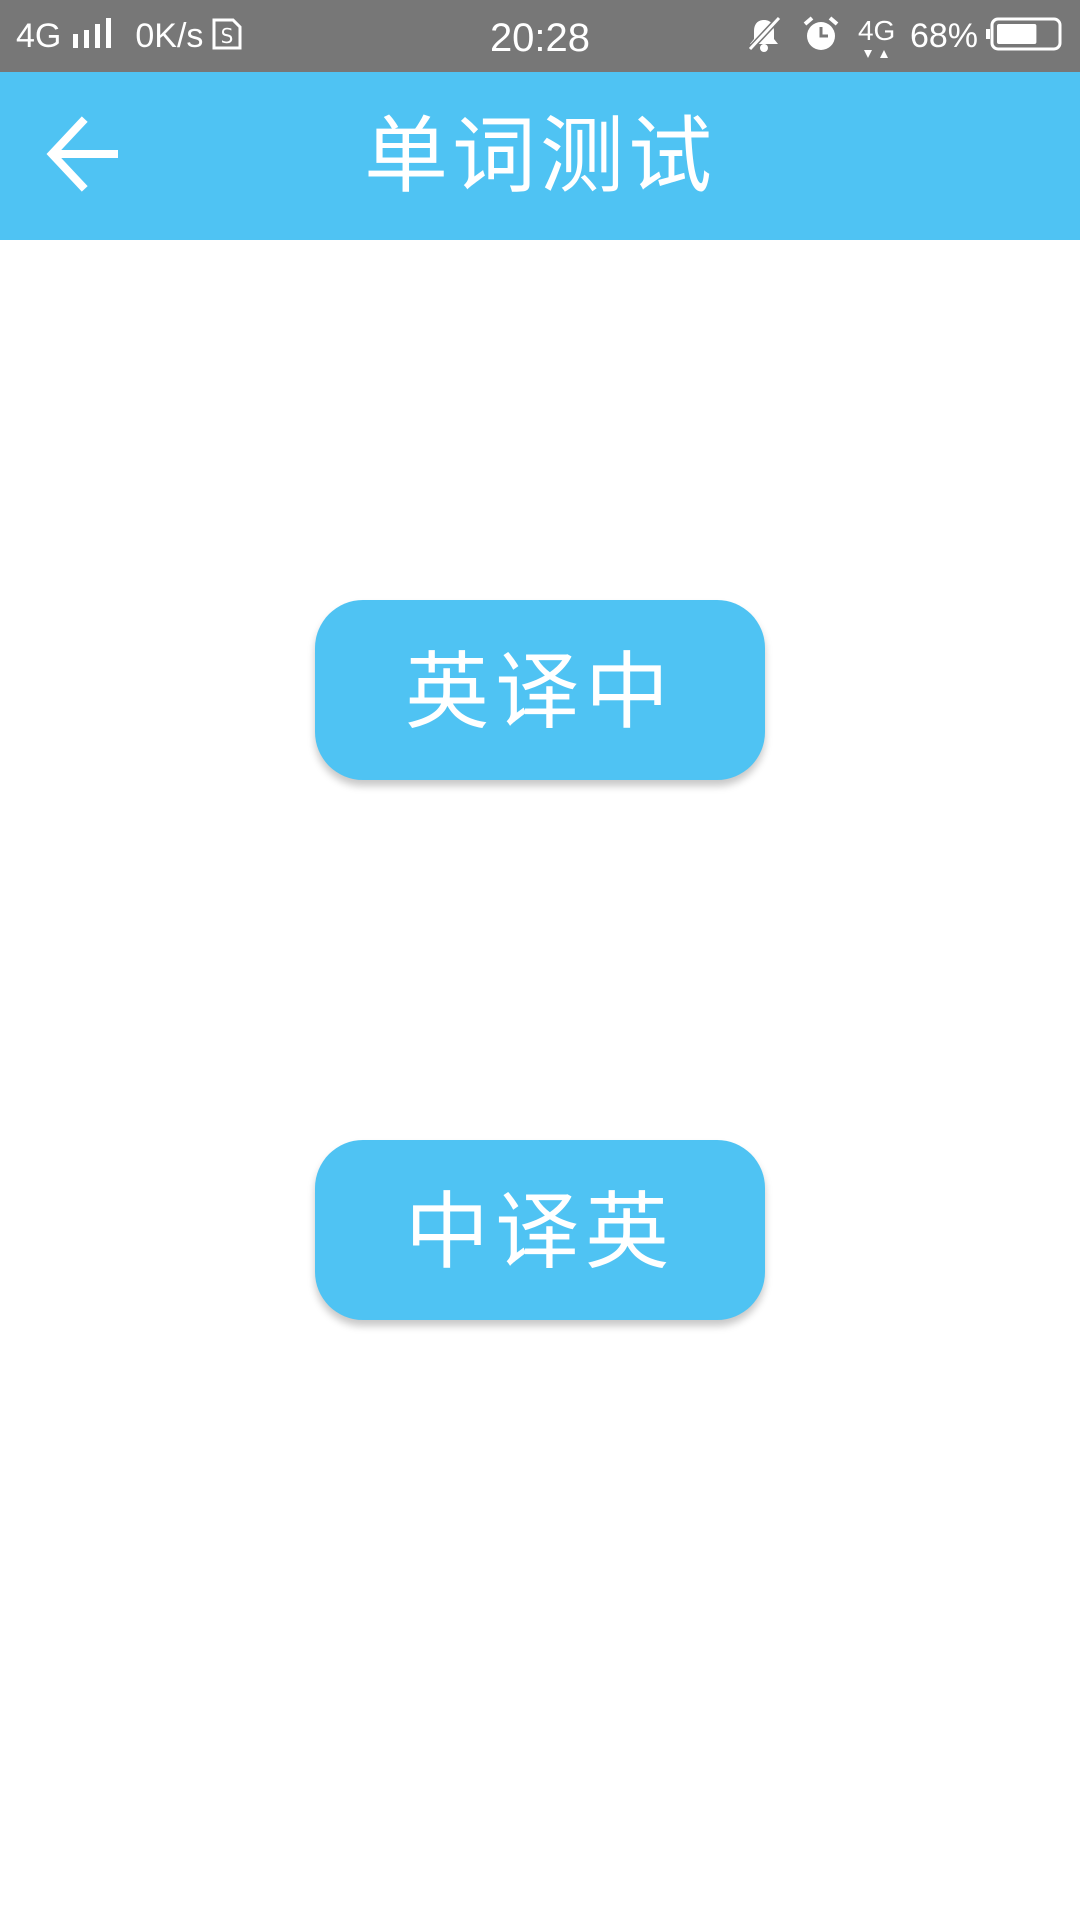 The width and height of the screenshot is (1080, 1920). What do you see at coordinates (876, 30) in the screenshot?
I see `network-type-right: 4G` at bounding box center [876, 30].